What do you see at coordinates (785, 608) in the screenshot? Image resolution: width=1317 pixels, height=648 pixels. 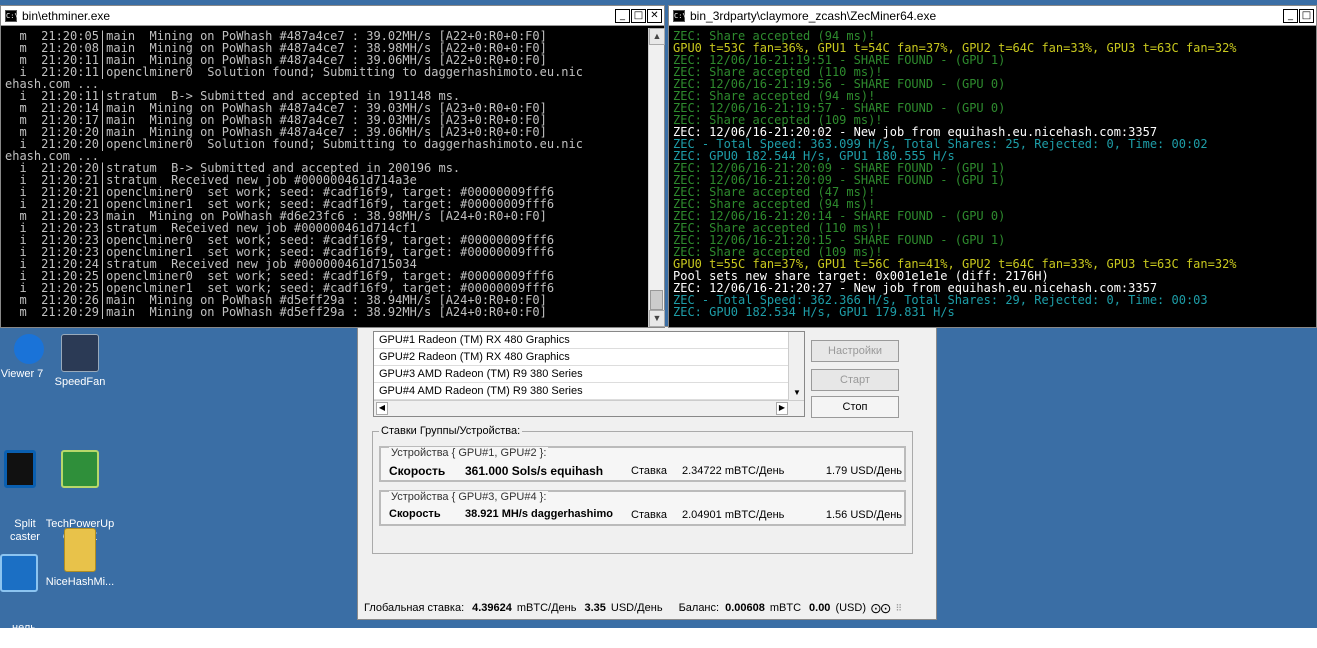 I see `balance-btc-unit: mBTC` at bounding box center [785, 608].